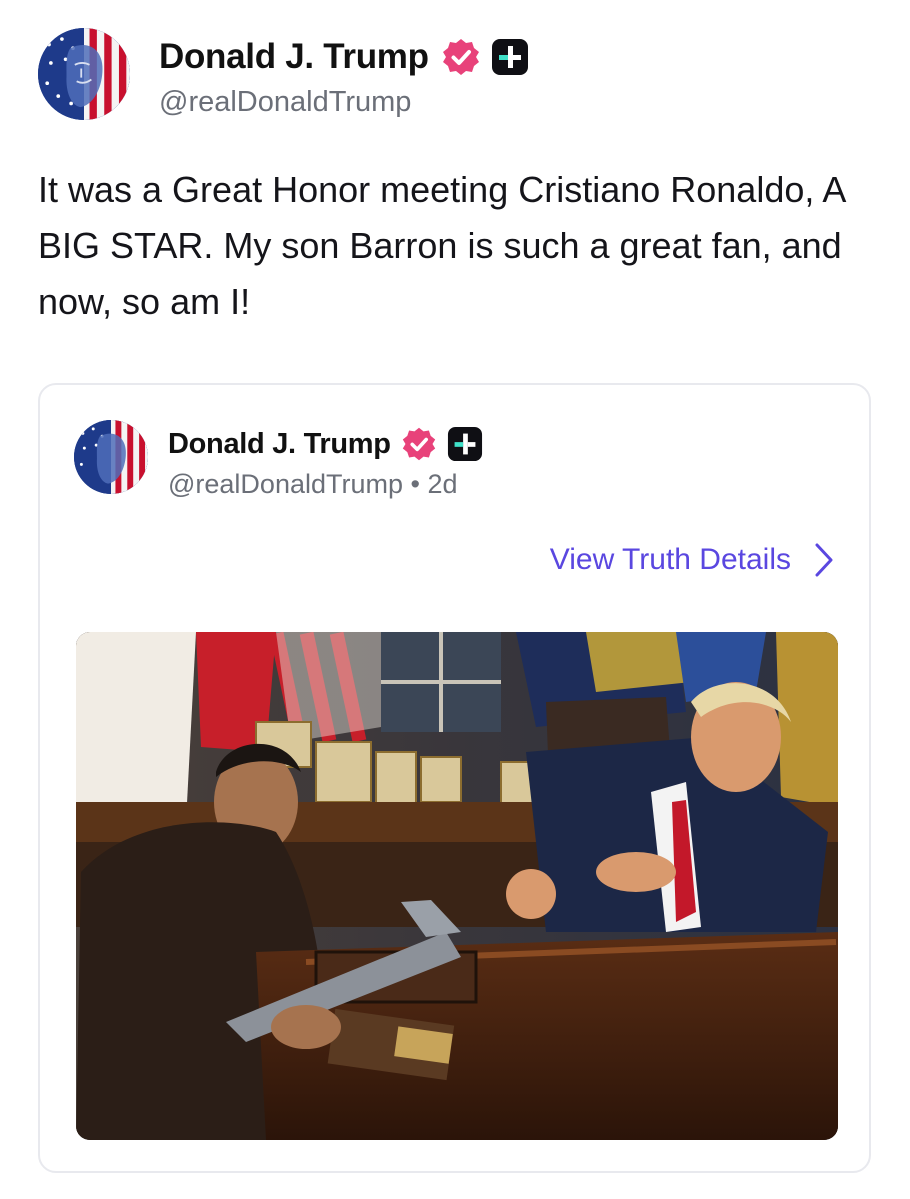 The width and height of the screenshot is (910, 1199). What do you see at coordinates (824, 560) in the screenshot?
I see `chevron-right-icon` at bounding box center [824, 560].